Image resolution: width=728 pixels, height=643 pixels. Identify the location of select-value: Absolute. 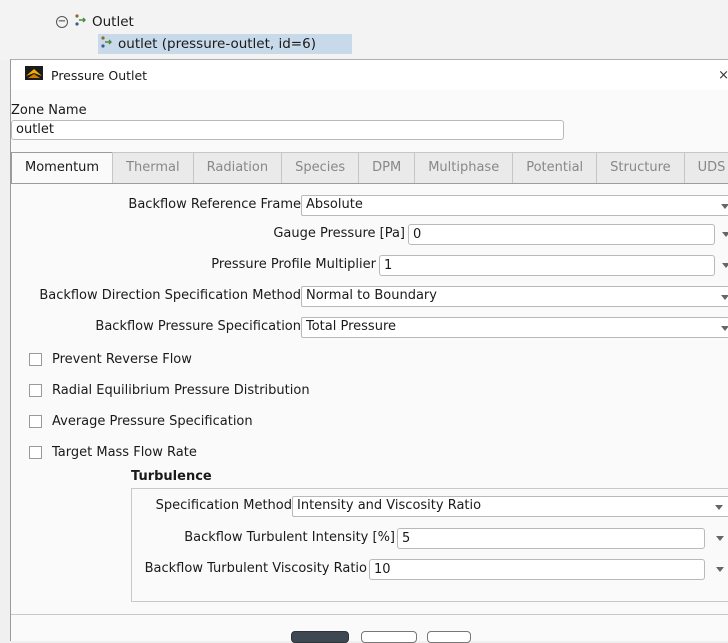
(334, 204).